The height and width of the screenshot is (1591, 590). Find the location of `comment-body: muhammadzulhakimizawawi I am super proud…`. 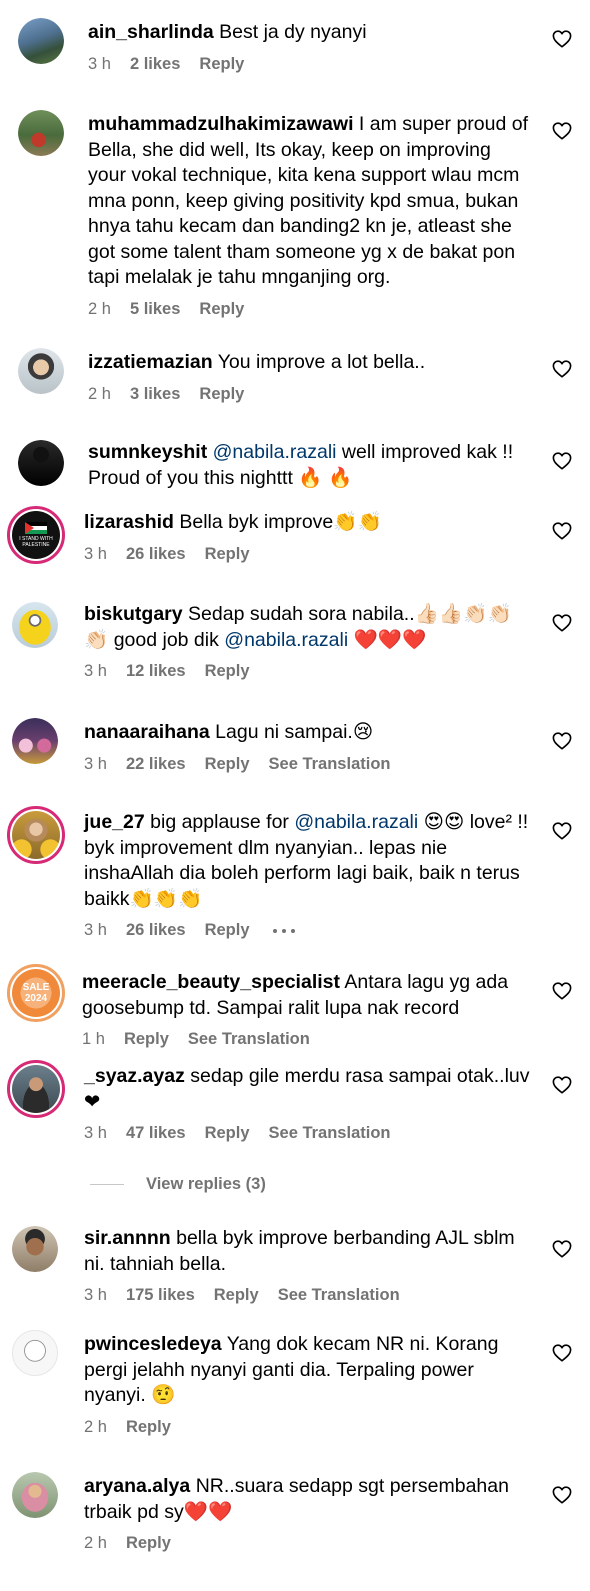

comment-body: muhammadzulhakimizawawi I am super proud… is located at coordinates (309, 215).